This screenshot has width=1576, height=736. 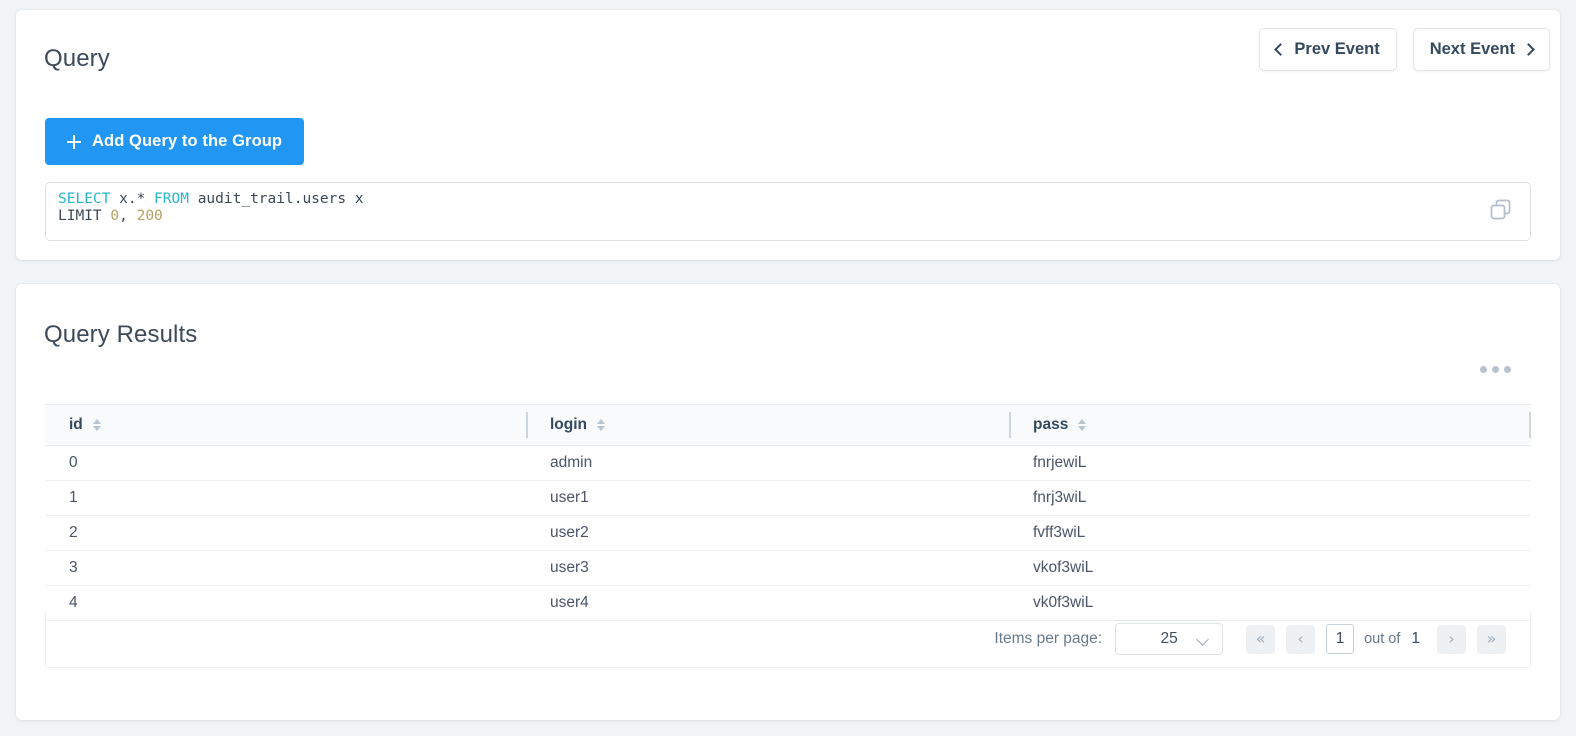 What do you see at coordinates (1337, 49) in the screenshot?
I see `prev-event-label: Prev Event` at bounding box center [1337, 49].